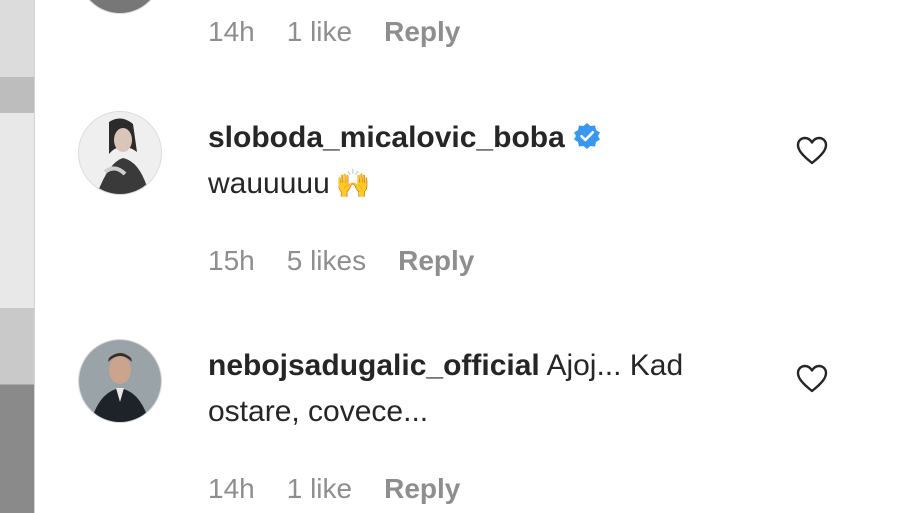 This screenshot has width=906, height=513. Describe the element at coordinates (326, 261) in the screenshot. I see `comment-likes: 5 likes` at that location.